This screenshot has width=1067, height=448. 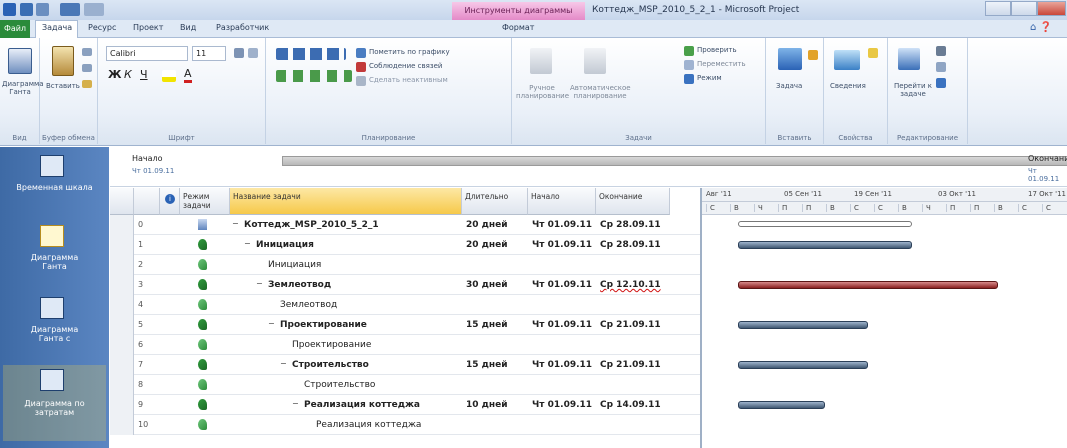 I want to click on maximize-button, so click(x=1024, y=8).